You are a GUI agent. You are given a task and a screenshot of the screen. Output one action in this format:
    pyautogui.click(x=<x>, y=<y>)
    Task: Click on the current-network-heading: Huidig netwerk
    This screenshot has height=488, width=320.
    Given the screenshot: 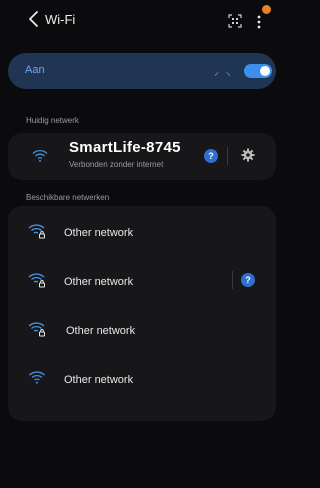 What is the action you would take?
    pyautogui.click(x=52, y=120)
    